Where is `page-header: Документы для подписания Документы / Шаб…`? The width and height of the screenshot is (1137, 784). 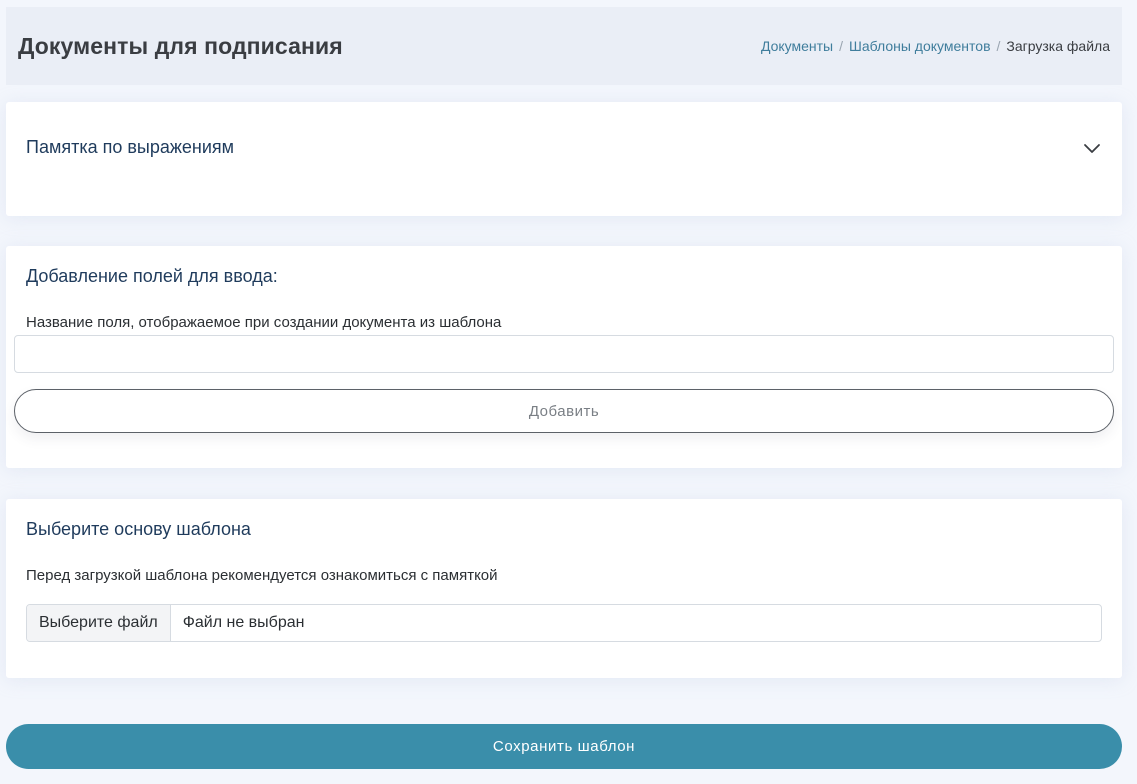 page-header: Документы для подписания Документы / Шаб… is located at coordinates (564, 46).